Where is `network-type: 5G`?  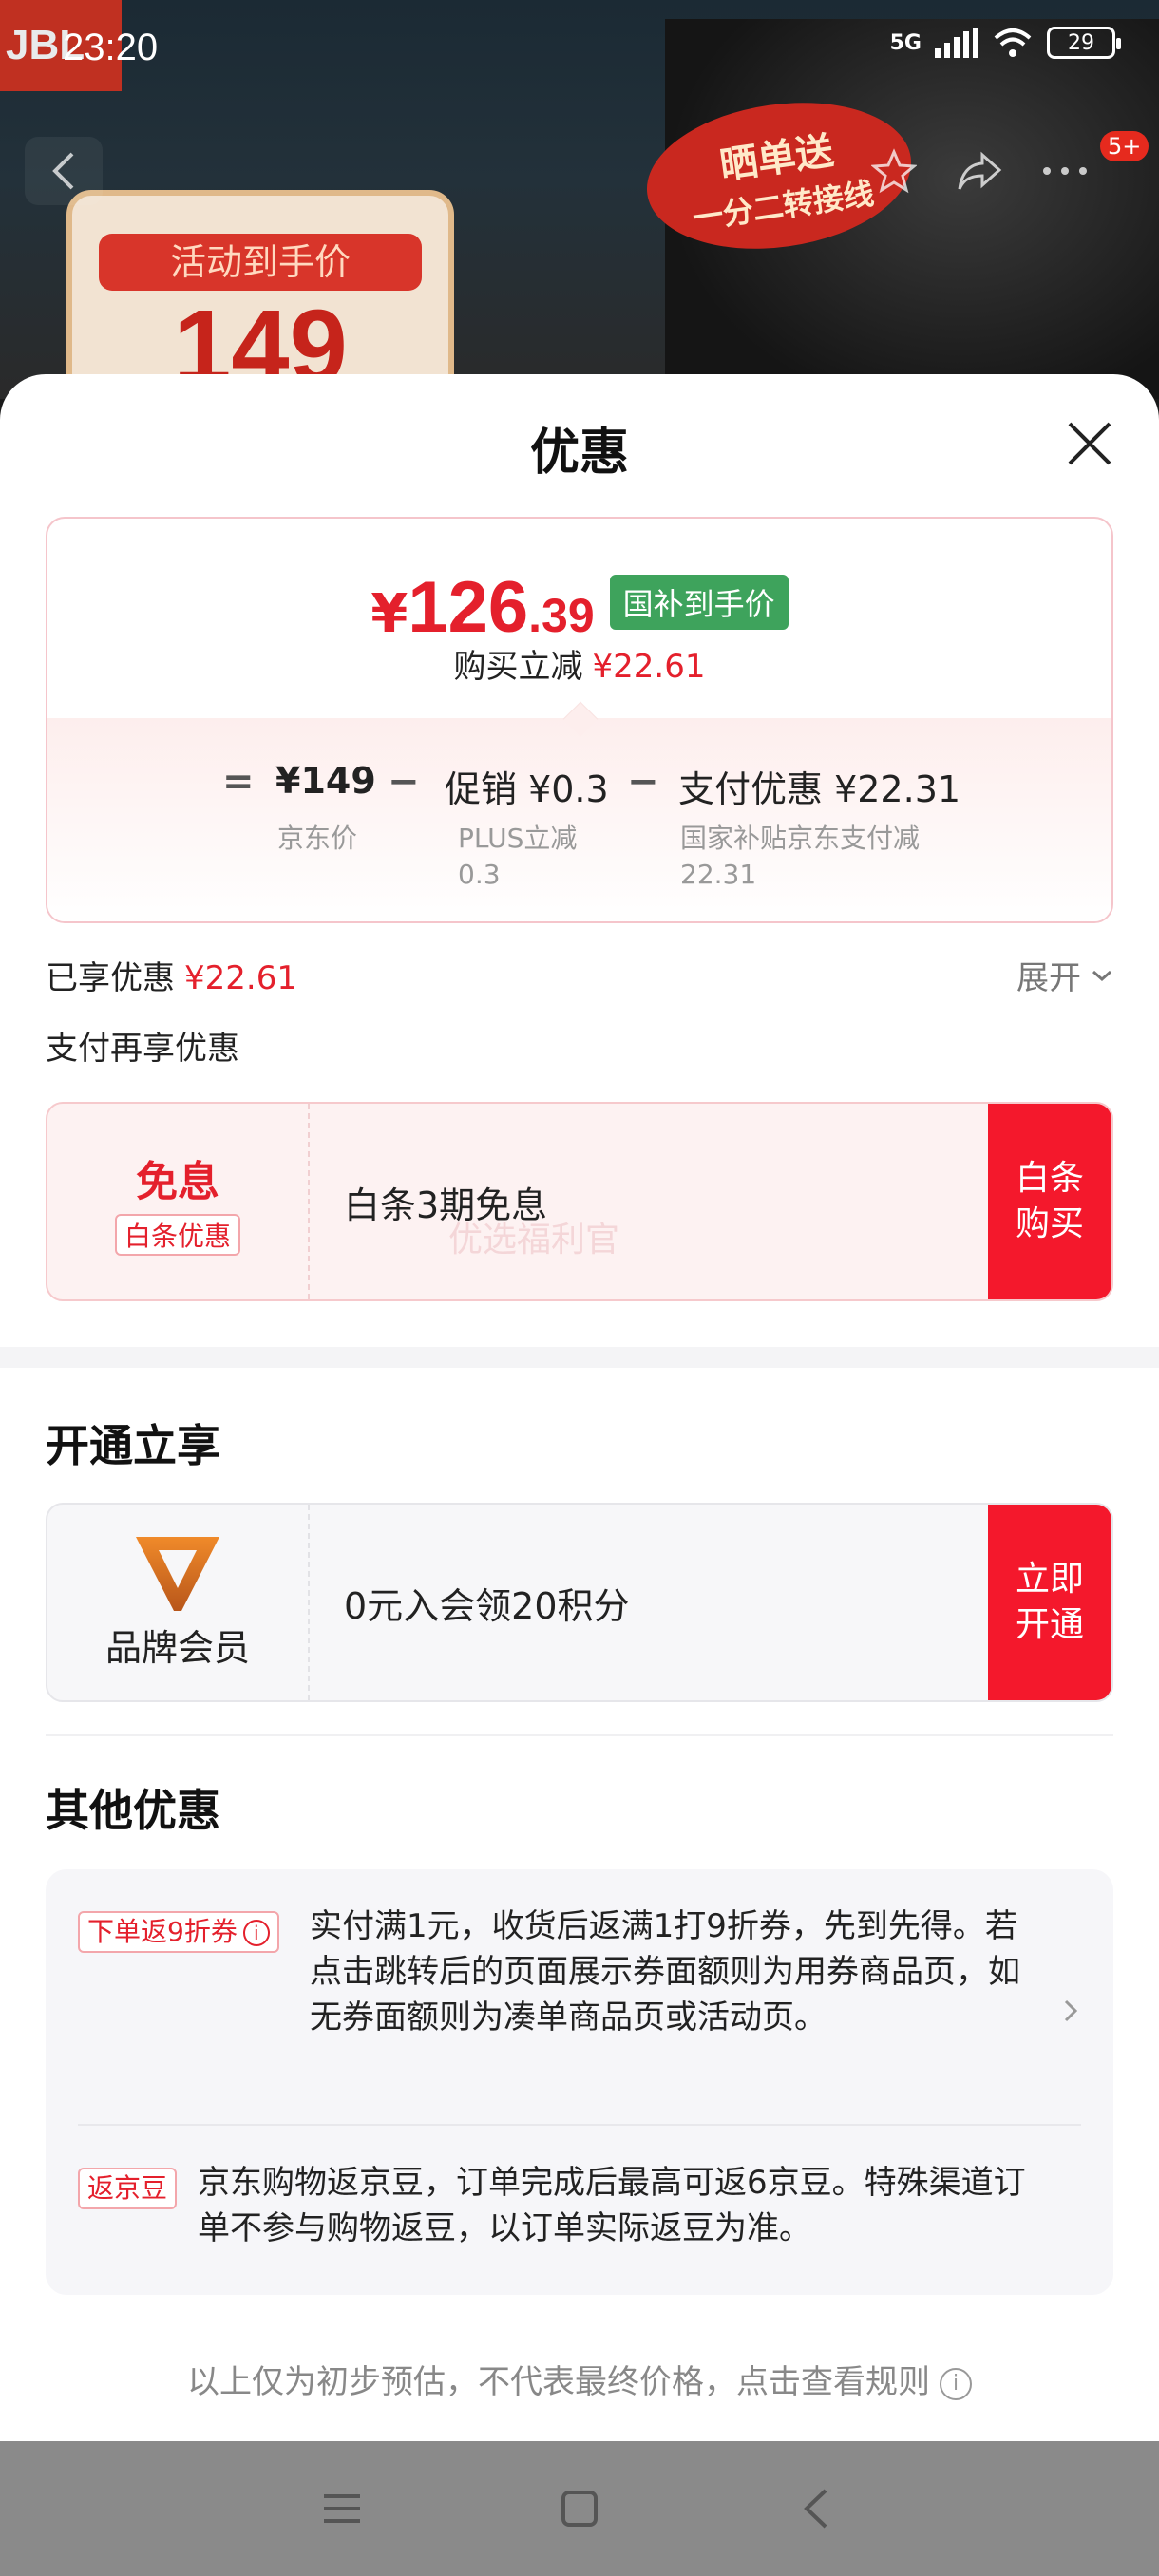 network-type: 5G is located at coordinates (905, 42).